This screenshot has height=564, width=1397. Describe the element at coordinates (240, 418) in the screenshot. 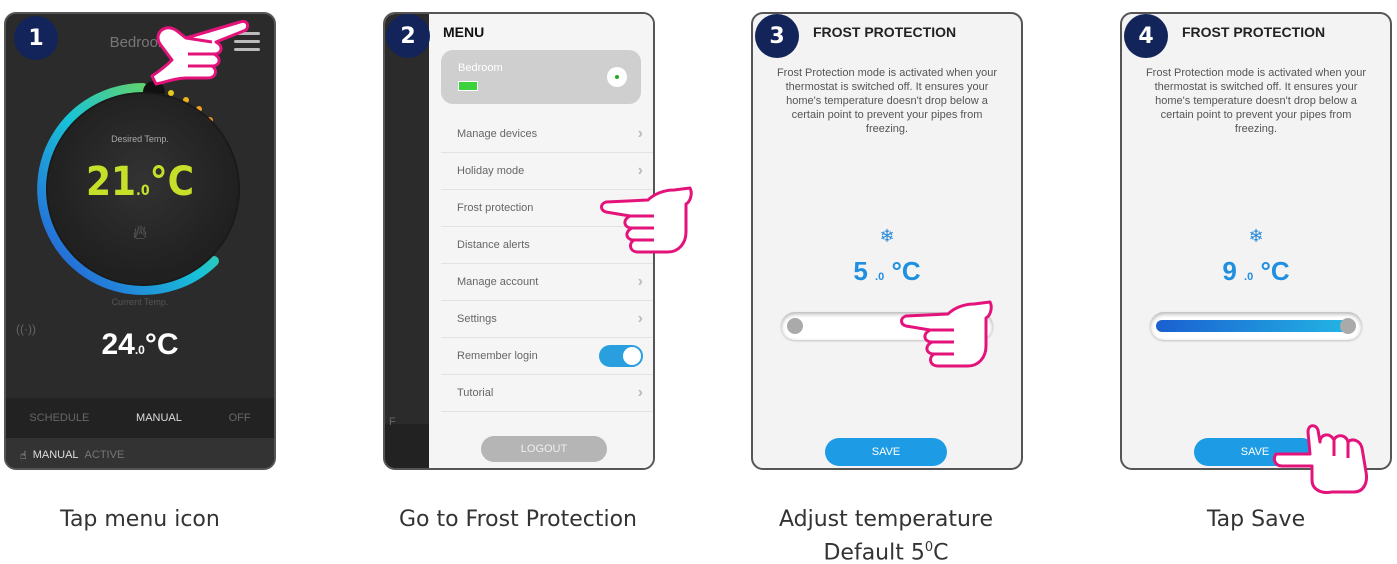

I see `mode-off: OFF` at that location.